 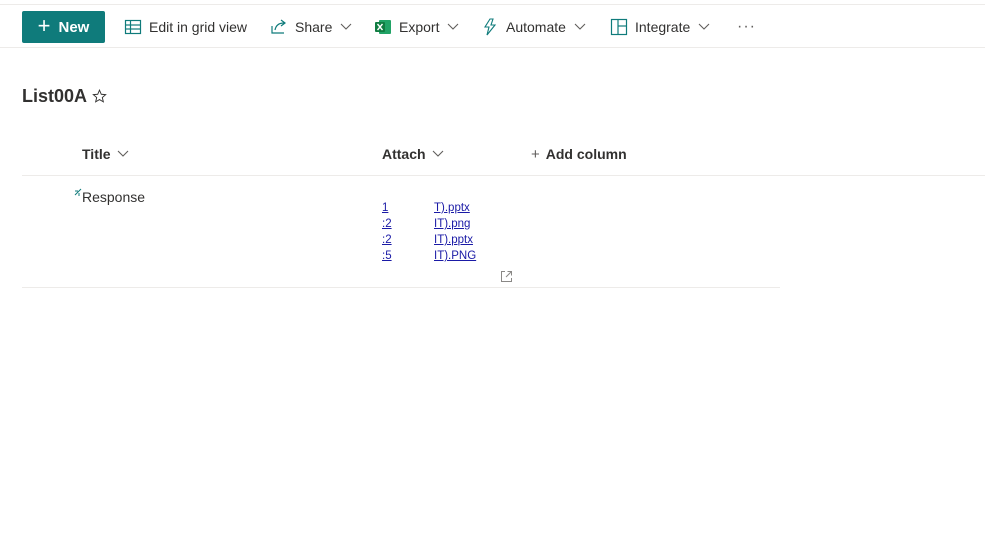 What do you see at coordinates (383, 27) in the screenshot?
I see `excel-icon` at bounding box center [383, 27].